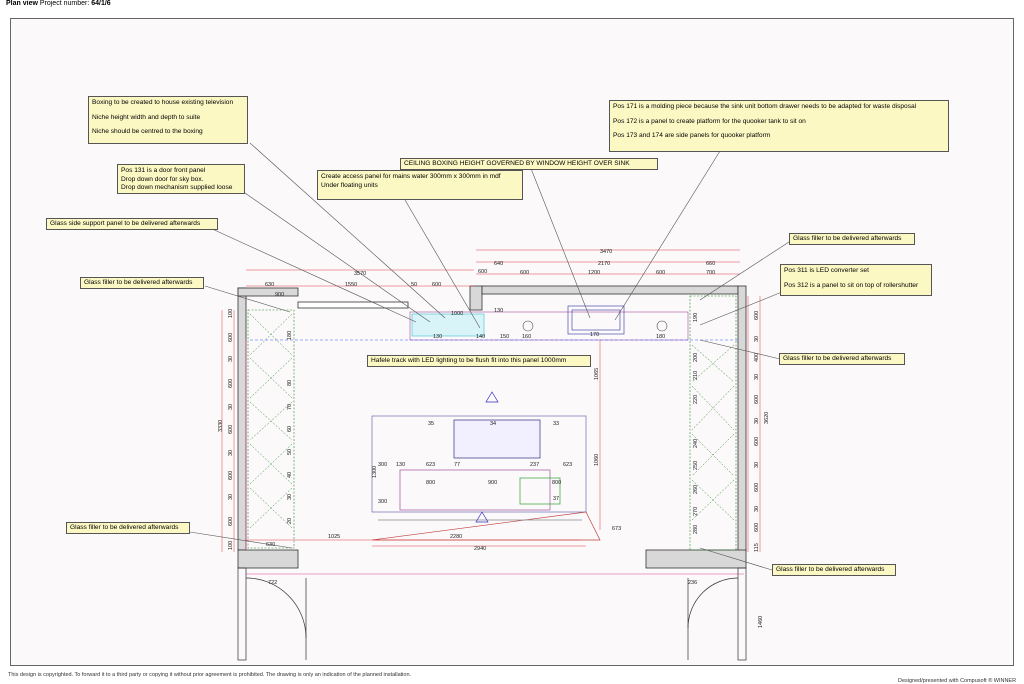  Describe the element at coordinates (268, 292) in the screenshot. I see `wall-top-left` at that location.